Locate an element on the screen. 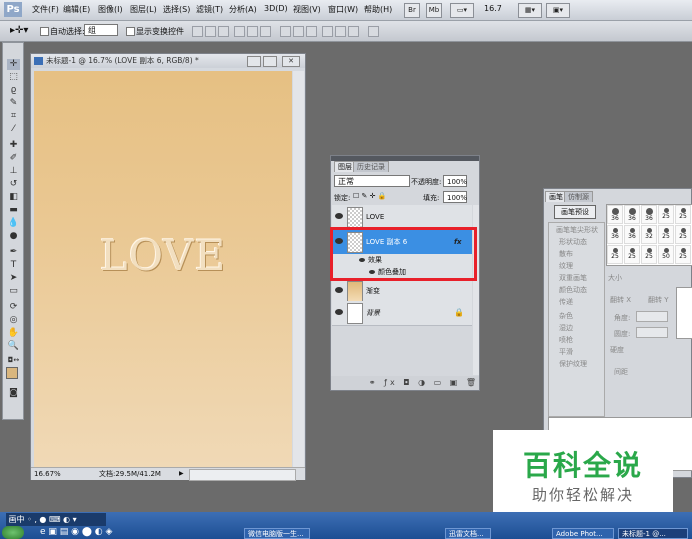  distribute-top-icon is located at coordinates (285, 31).